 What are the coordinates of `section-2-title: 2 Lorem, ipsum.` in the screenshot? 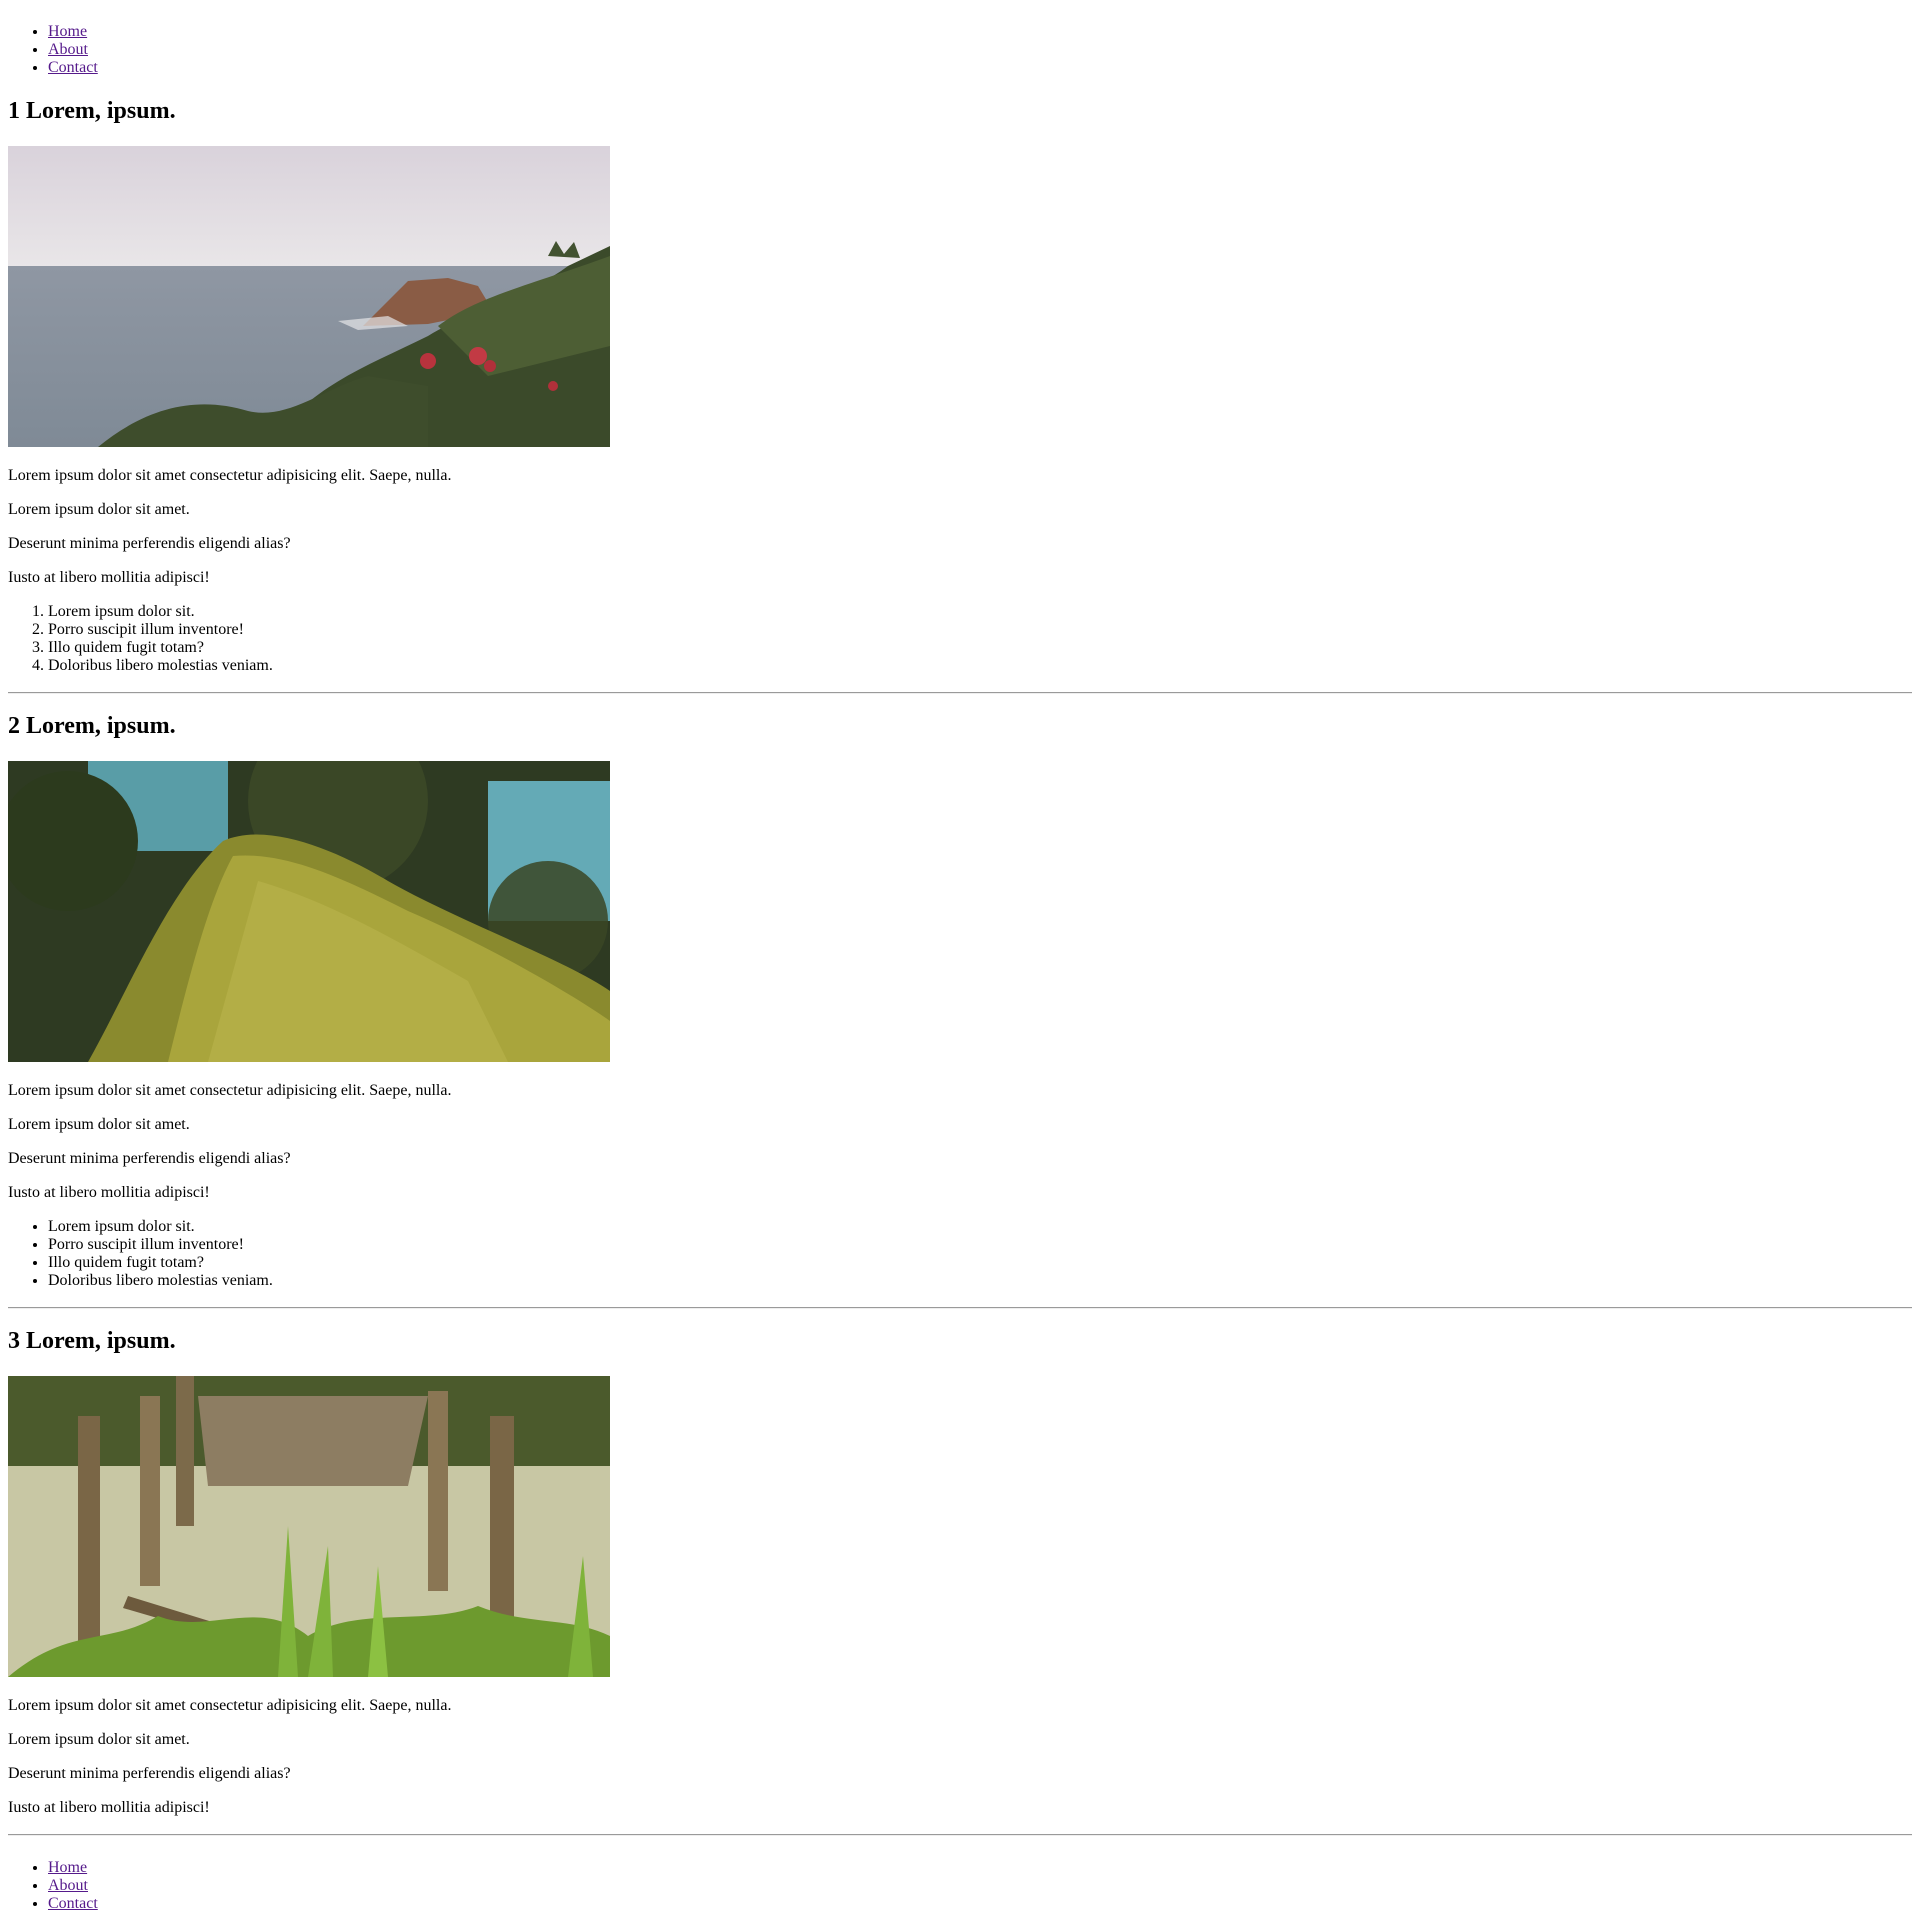 It's located at (92, 726).